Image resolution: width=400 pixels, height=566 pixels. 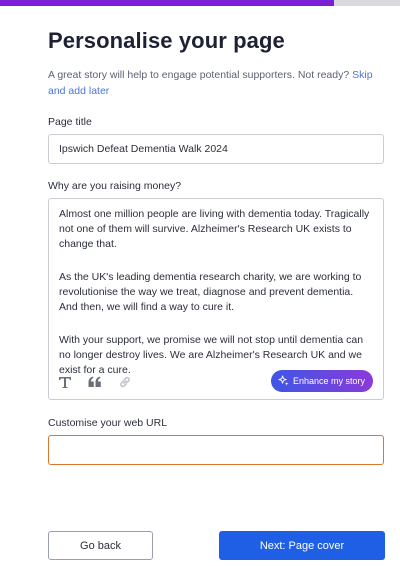 I want to click on enhance-story-button: Enhance my story, so click(x=321, y=381).